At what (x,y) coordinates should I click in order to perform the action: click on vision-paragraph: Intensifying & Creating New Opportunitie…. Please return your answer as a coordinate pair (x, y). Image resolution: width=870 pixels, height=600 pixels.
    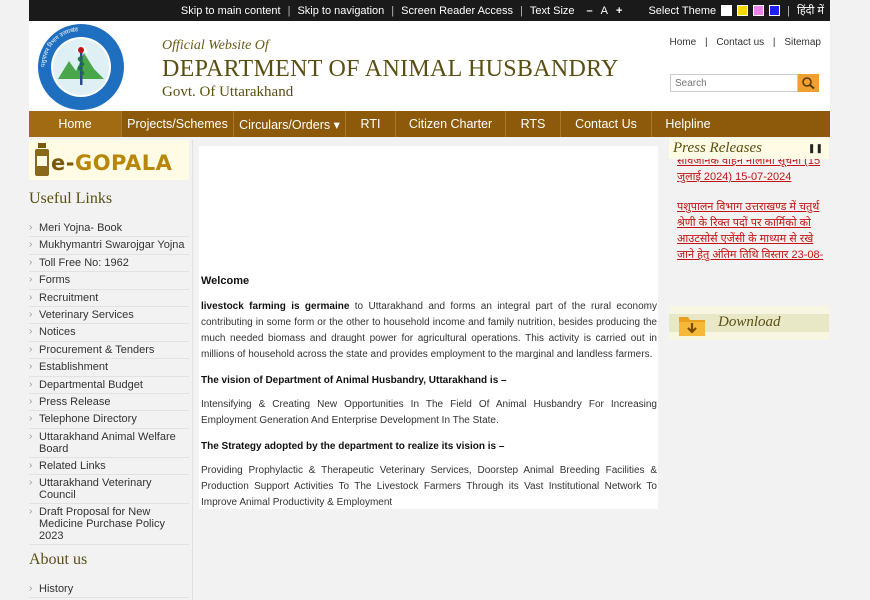
    Looking at the image, I should click on (429, 412).